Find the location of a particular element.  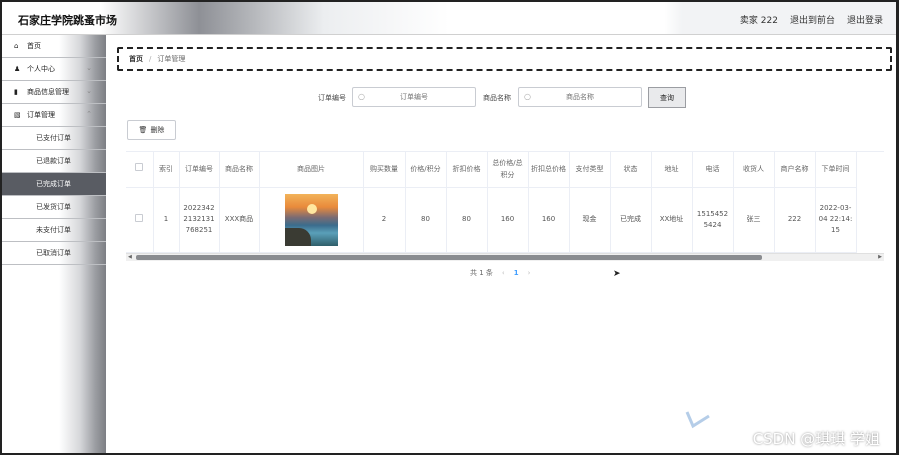

product-name-field: ○ is located at coordinates (580, 97).